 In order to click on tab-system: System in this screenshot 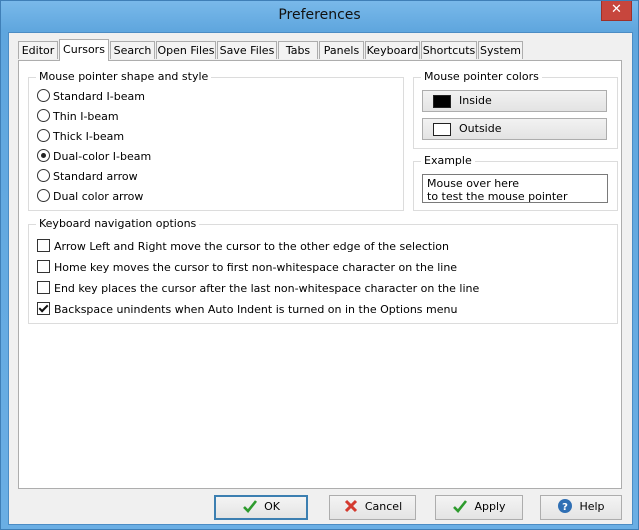, I will do `click(500, 50)`.